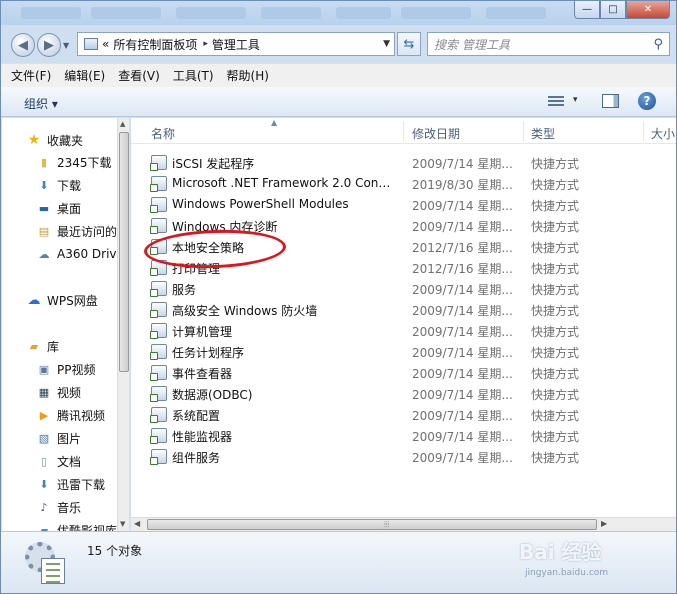 This screenshot has height=594, width=677. I want to click on column-header: ▲ 名称 修改日期 类型 大小, so click(403, 131).